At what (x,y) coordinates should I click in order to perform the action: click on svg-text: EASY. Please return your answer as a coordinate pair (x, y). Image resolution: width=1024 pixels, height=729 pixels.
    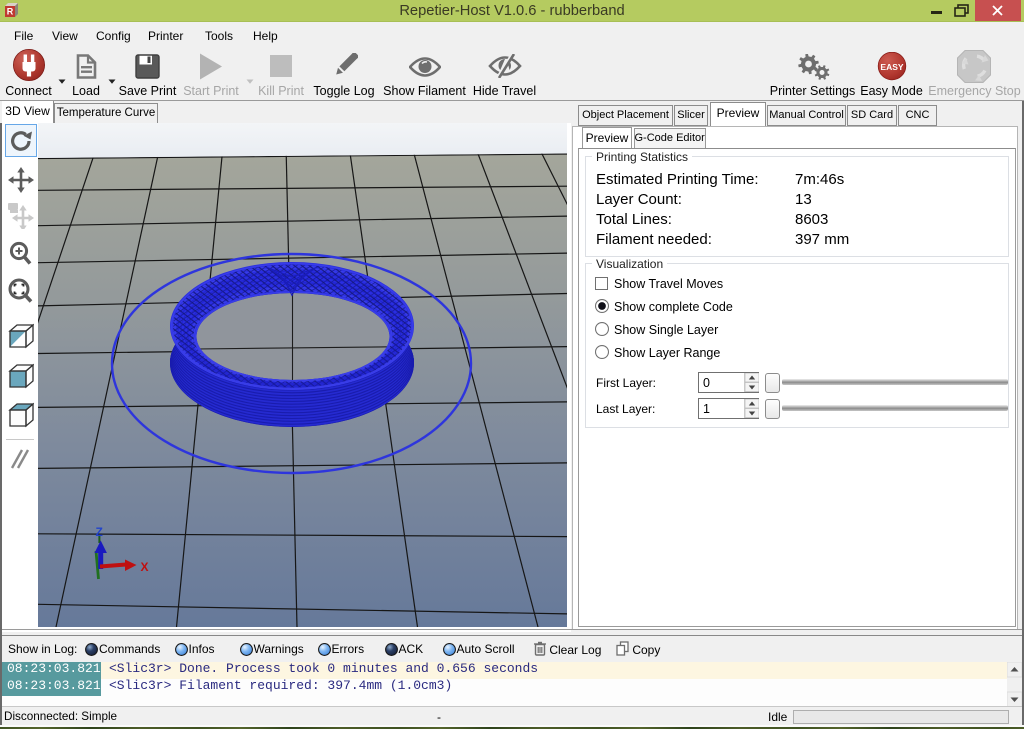
    Looking at the image, I should click on (891, 67).